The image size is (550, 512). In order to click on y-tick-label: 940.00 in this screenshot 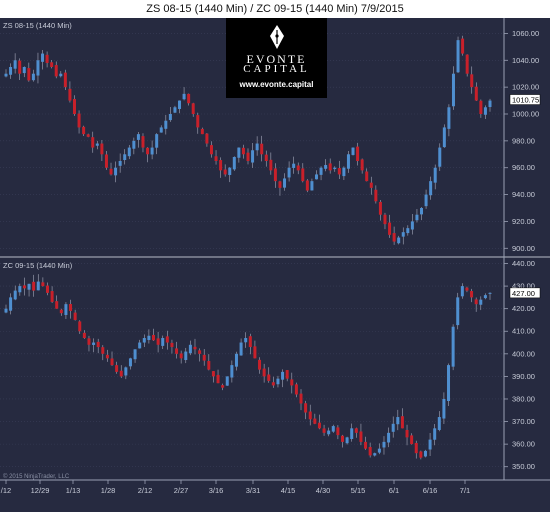, I will do `click(523, 194)`.